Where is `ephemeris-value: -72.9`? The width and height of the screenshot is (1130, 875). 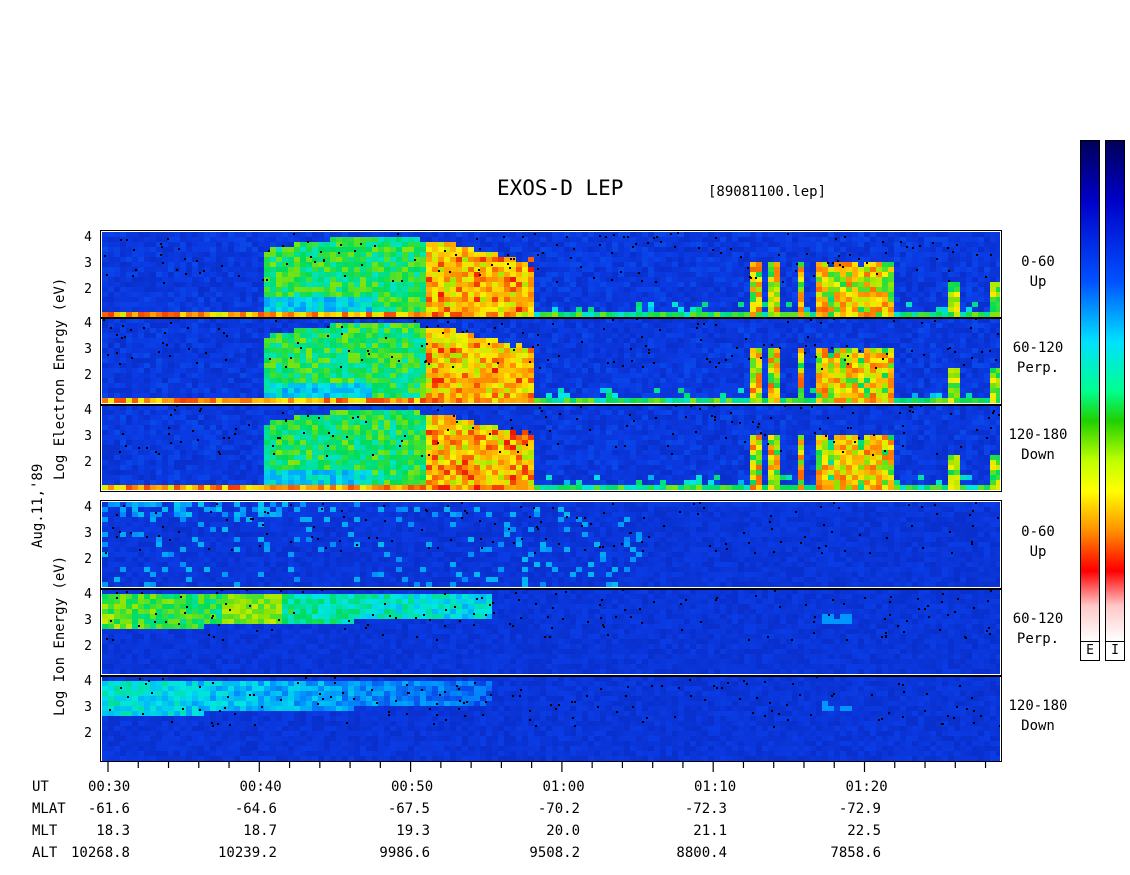 ephemeris-value: -72.9 is located at coordinates (859, 809).